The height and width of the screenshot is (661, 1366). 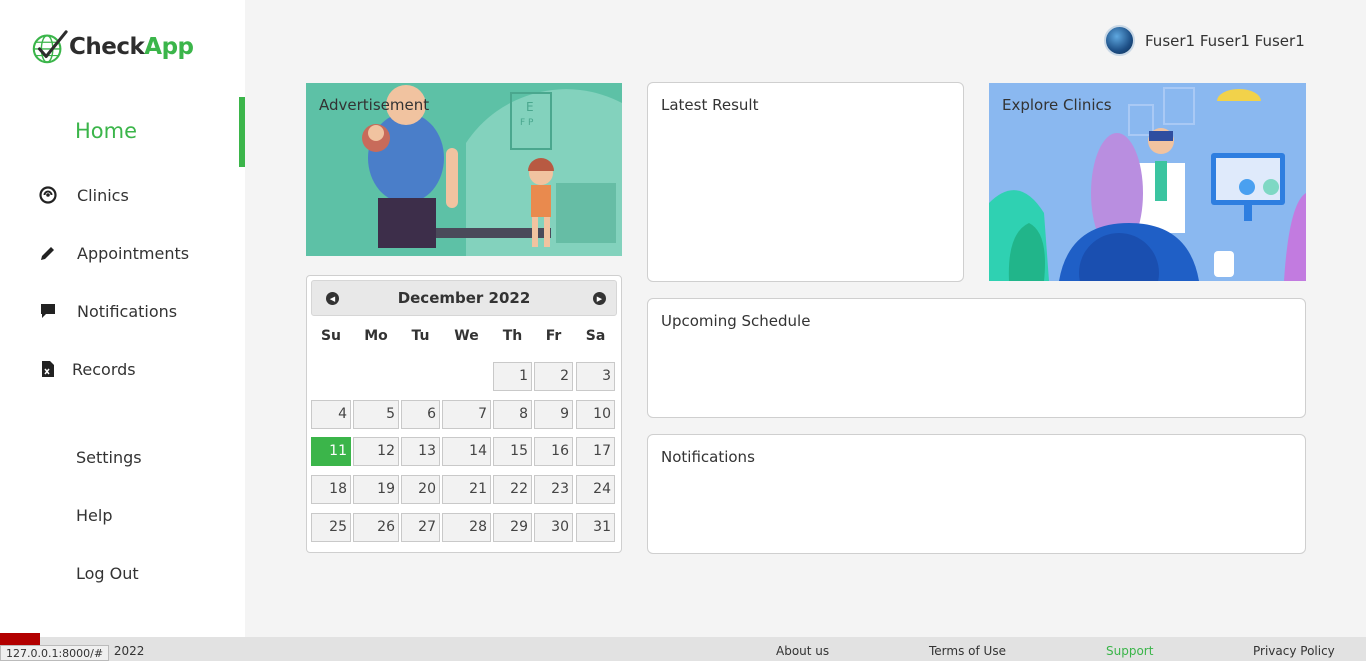 I want to click on nav-notifications-label: Notifications, so click(x=127, y=311).